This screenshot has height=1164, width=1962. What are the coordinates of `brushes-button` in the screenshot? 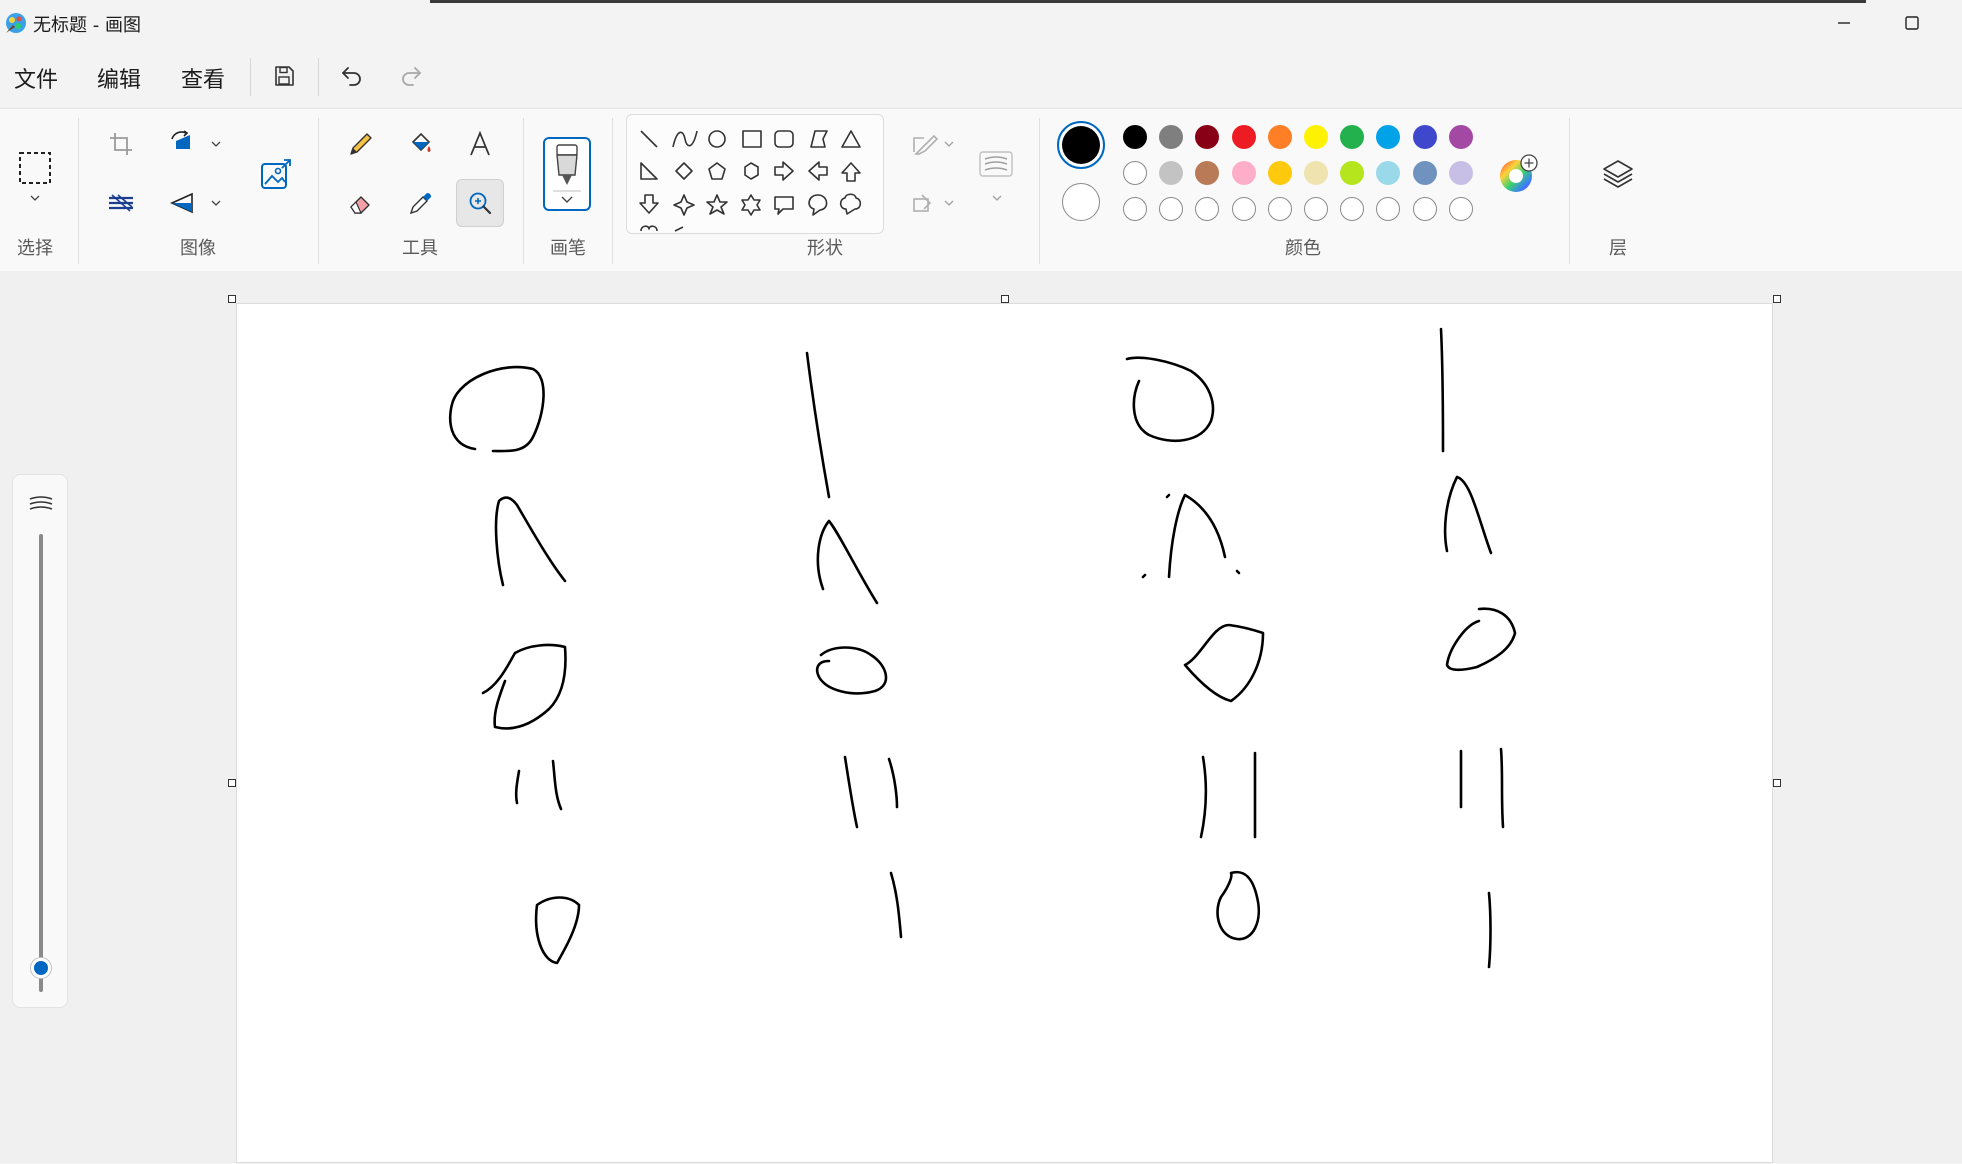 It's located at (567, 174).